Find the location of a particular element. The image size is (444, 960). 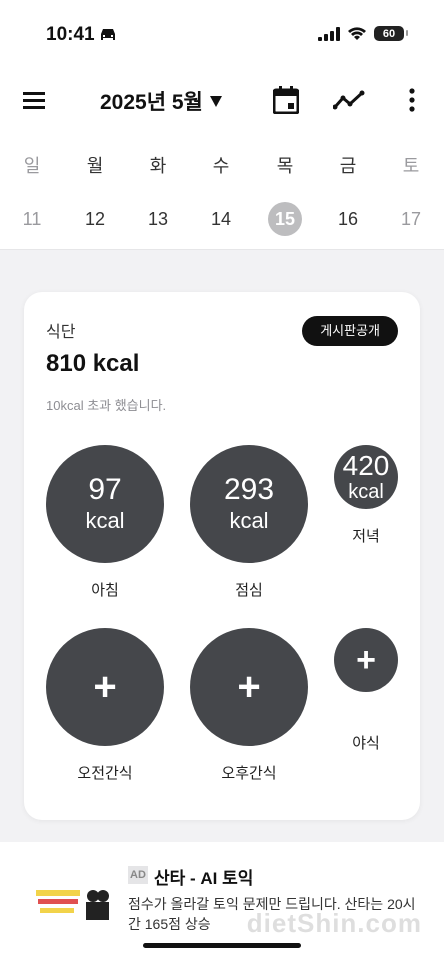

weekday-label: 월 is located at coordinates (95, 166).